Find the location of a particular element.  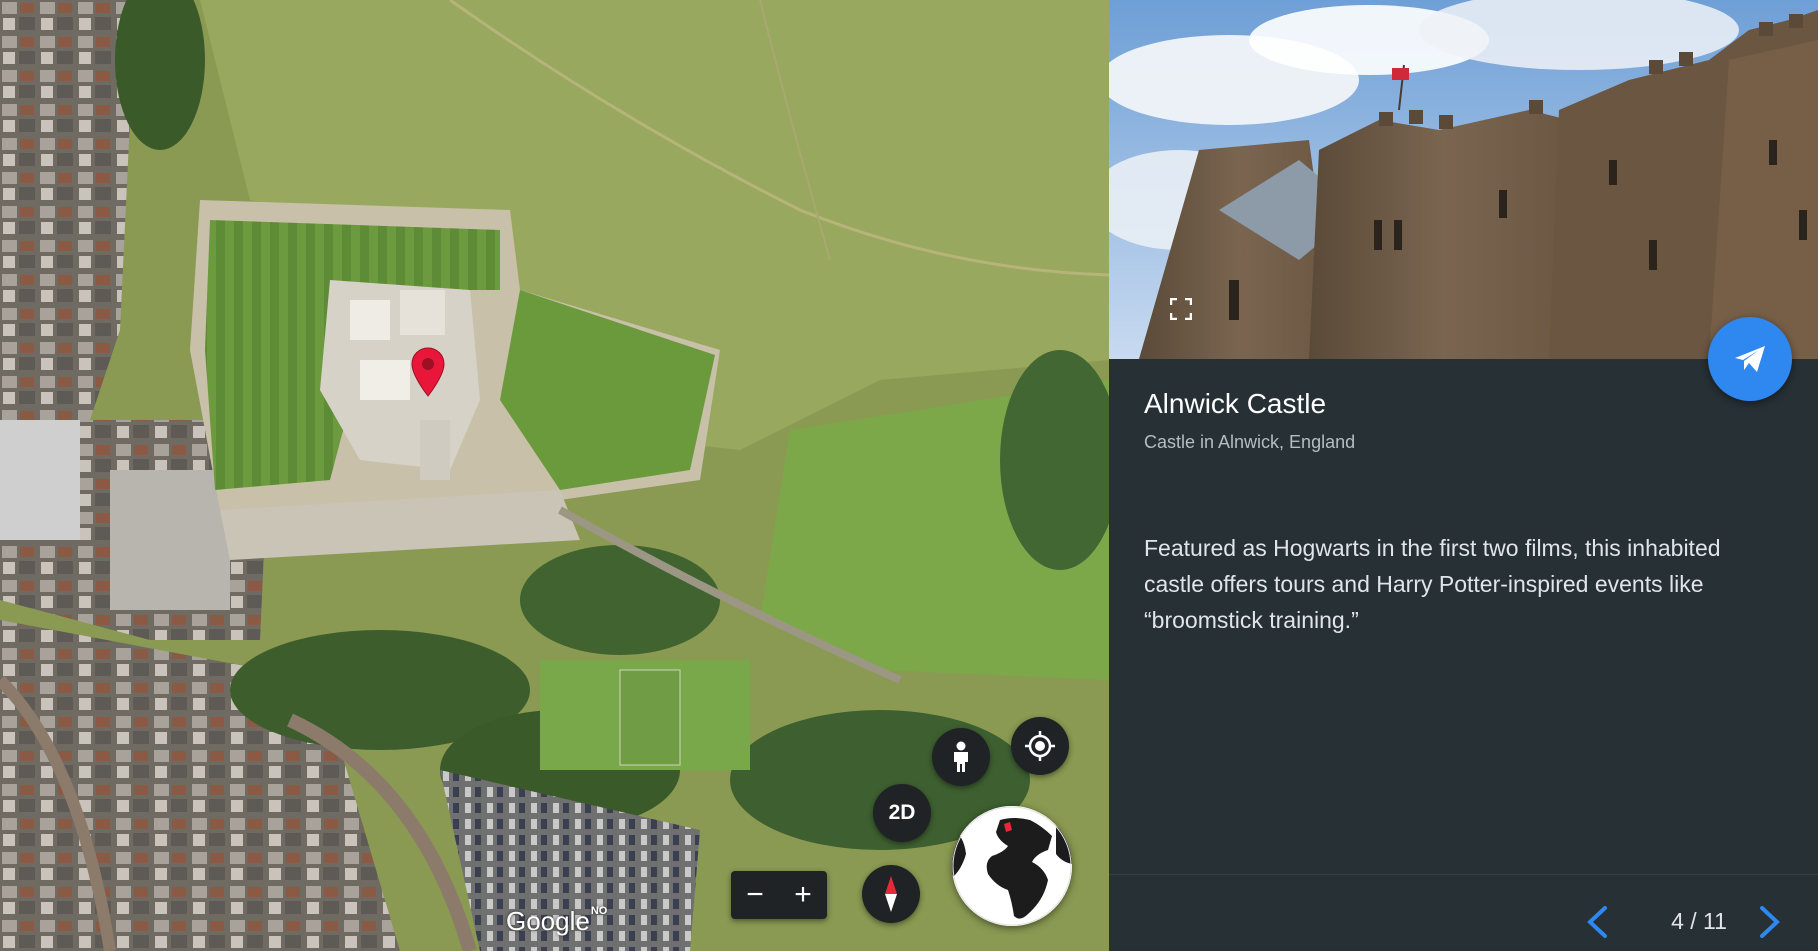

paper-plane-icon is located at coordinates (1750, 359).